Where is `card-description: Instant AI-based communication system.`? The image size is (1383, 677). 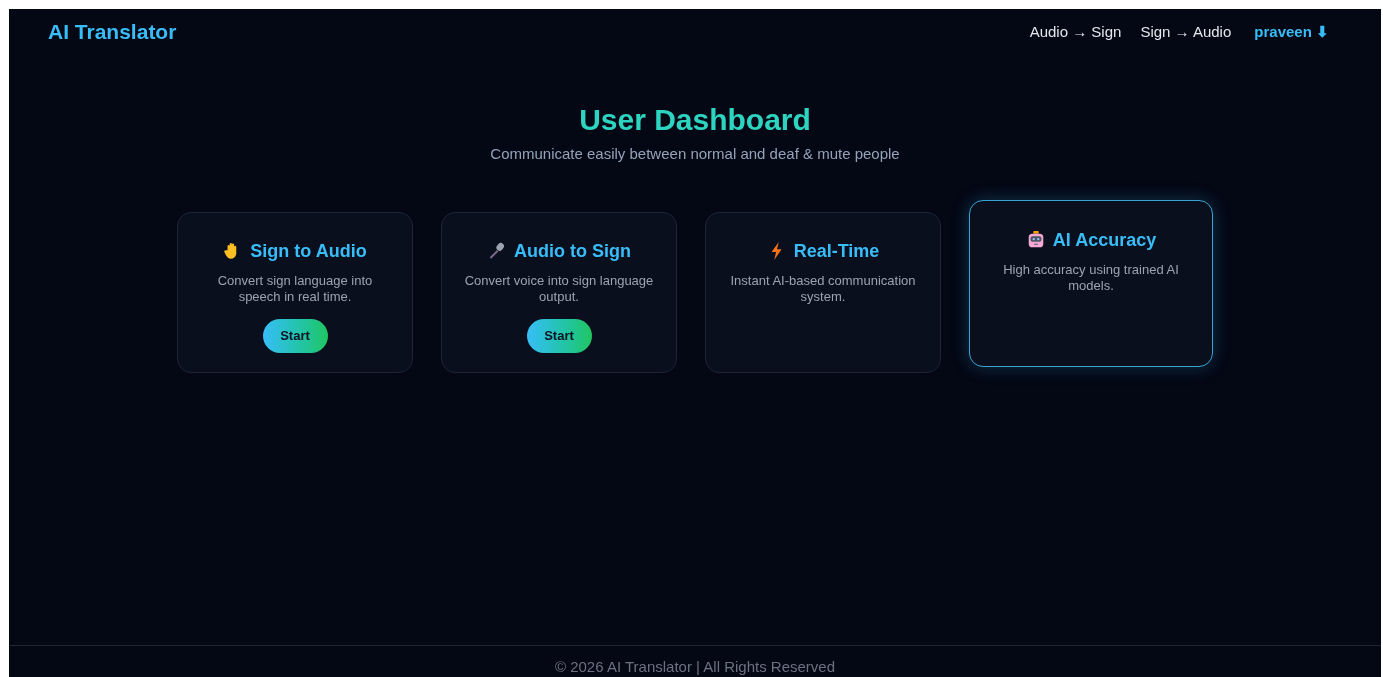 card-description: Instant AI-based communication system. is located at coordinates (823, 288).